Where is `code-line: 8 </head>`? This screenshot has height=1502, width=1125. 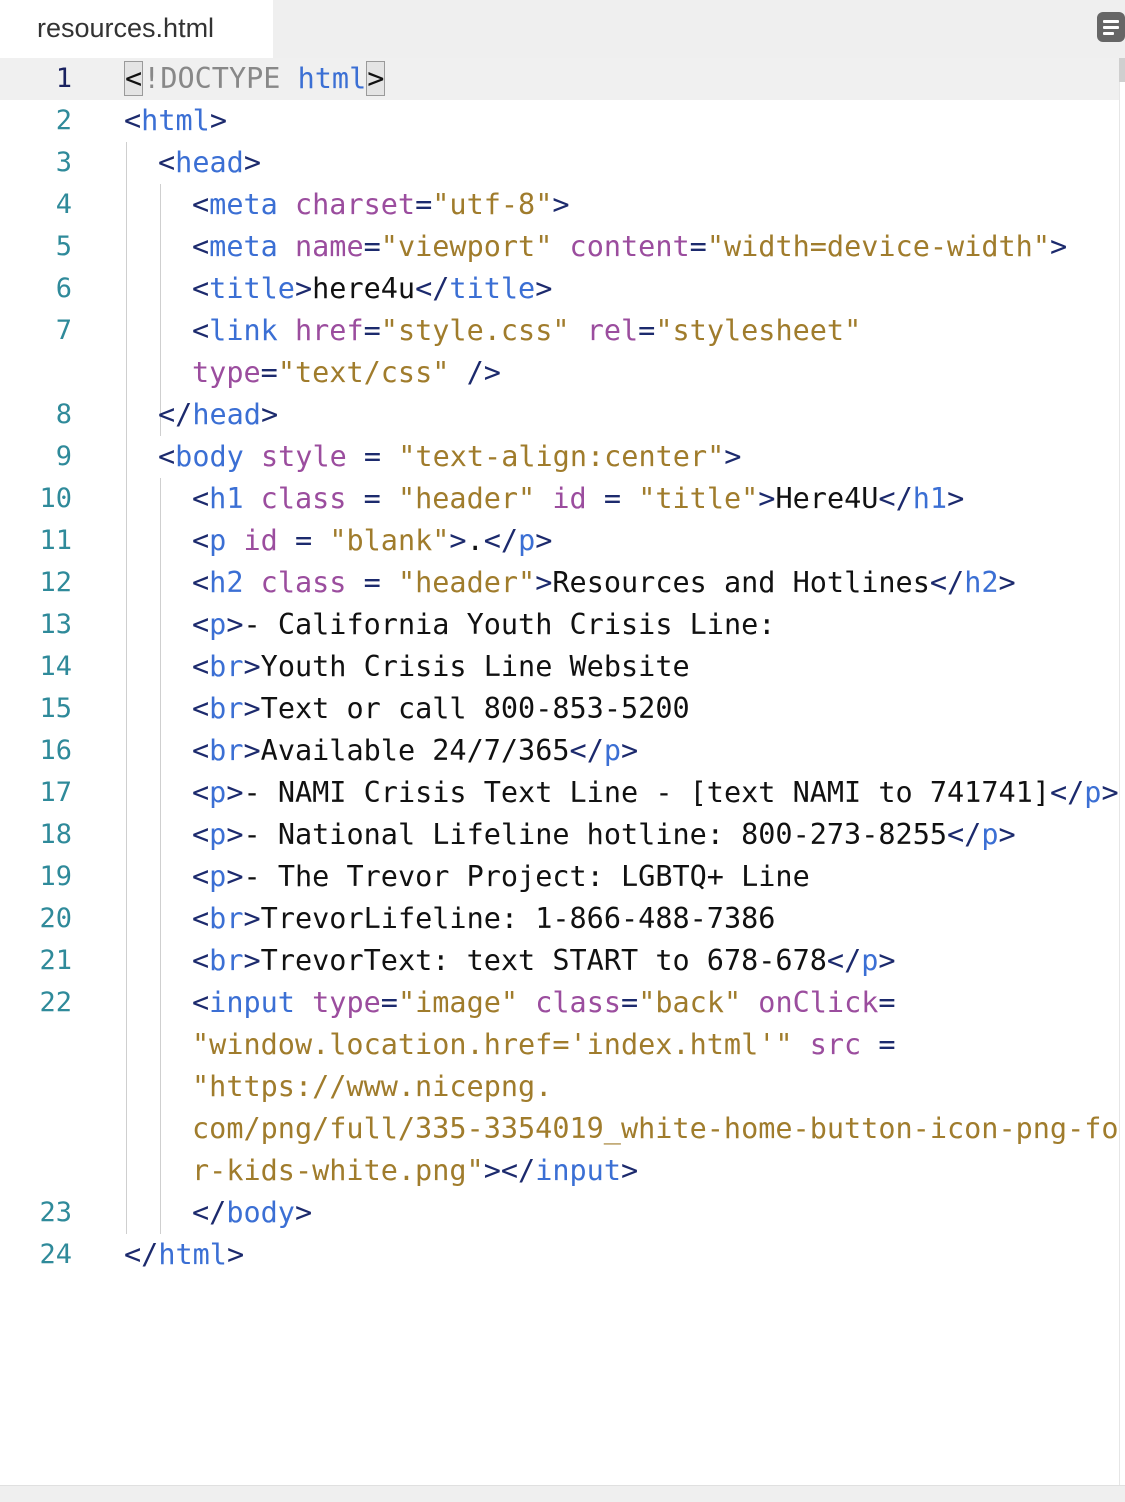
code-line: 8 </head> is located at coordinates (560, 415).